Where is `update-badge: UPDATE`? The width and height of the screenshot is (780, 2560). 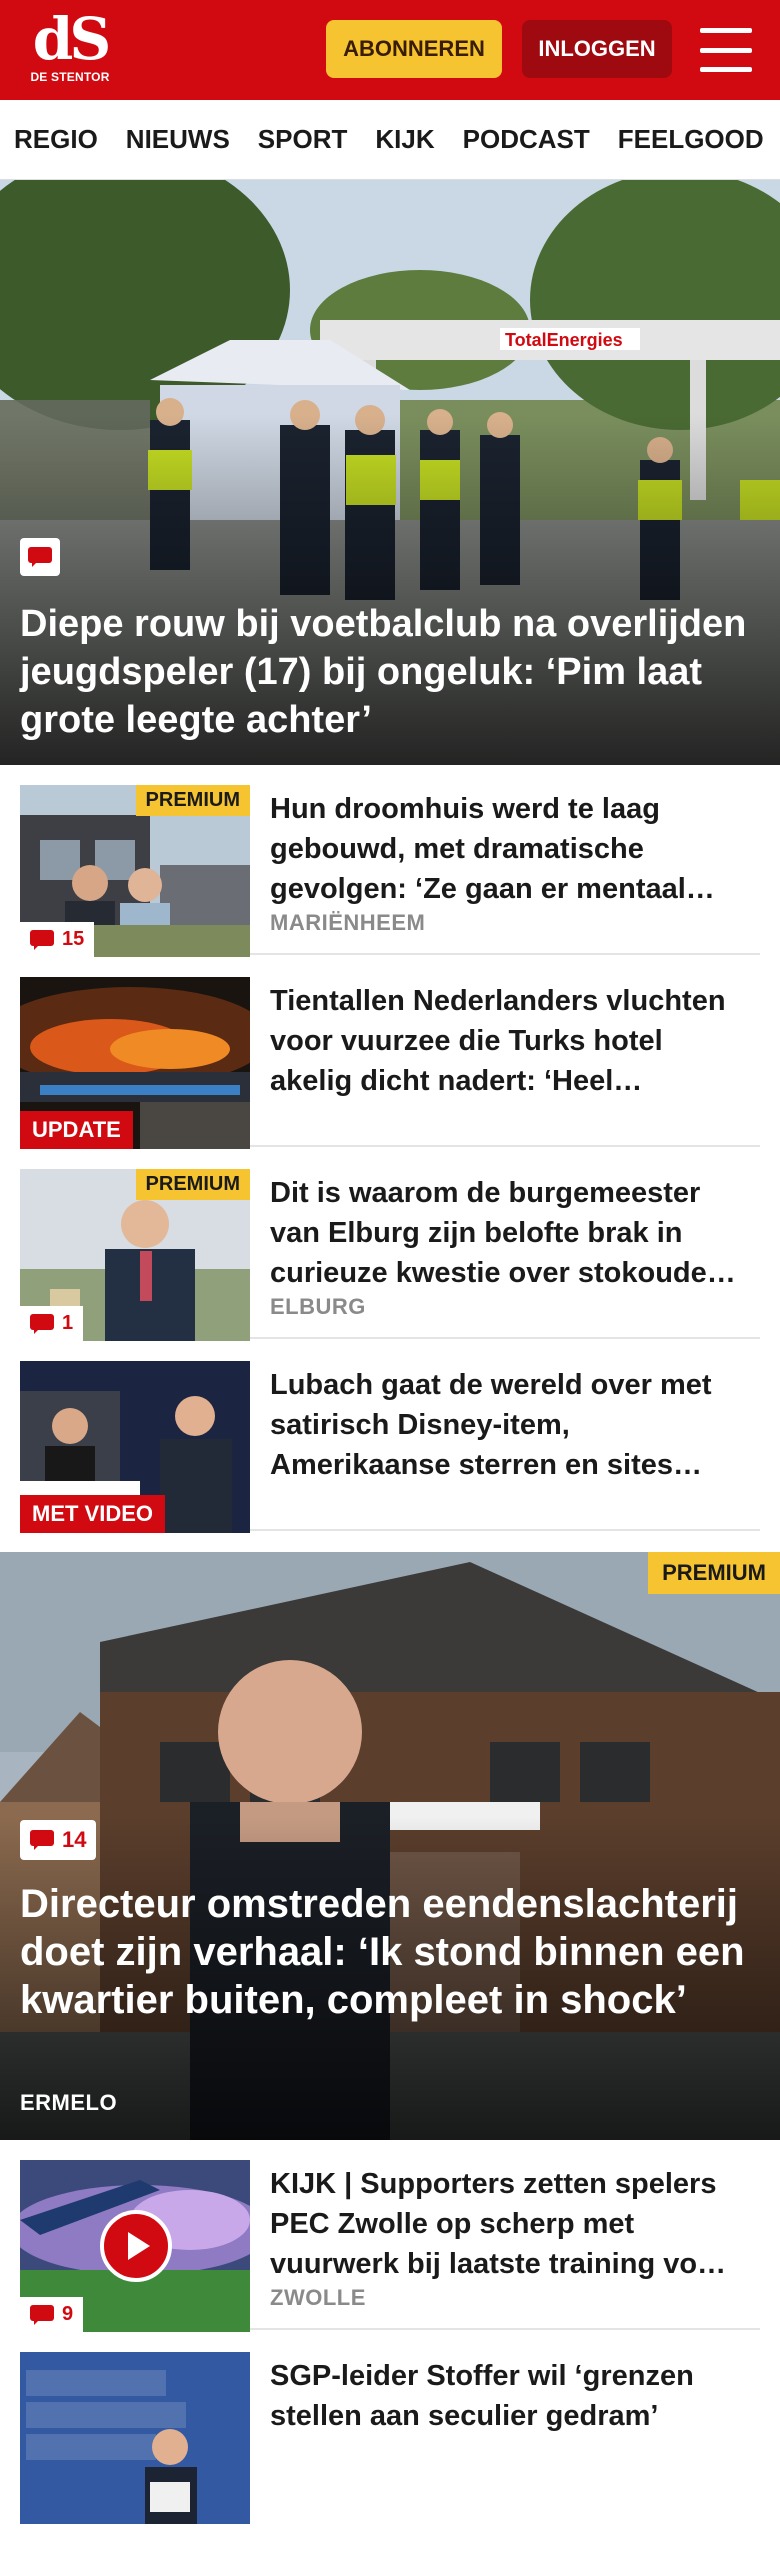
update-badge: UPDATE is located at coordinates (76, 1130).